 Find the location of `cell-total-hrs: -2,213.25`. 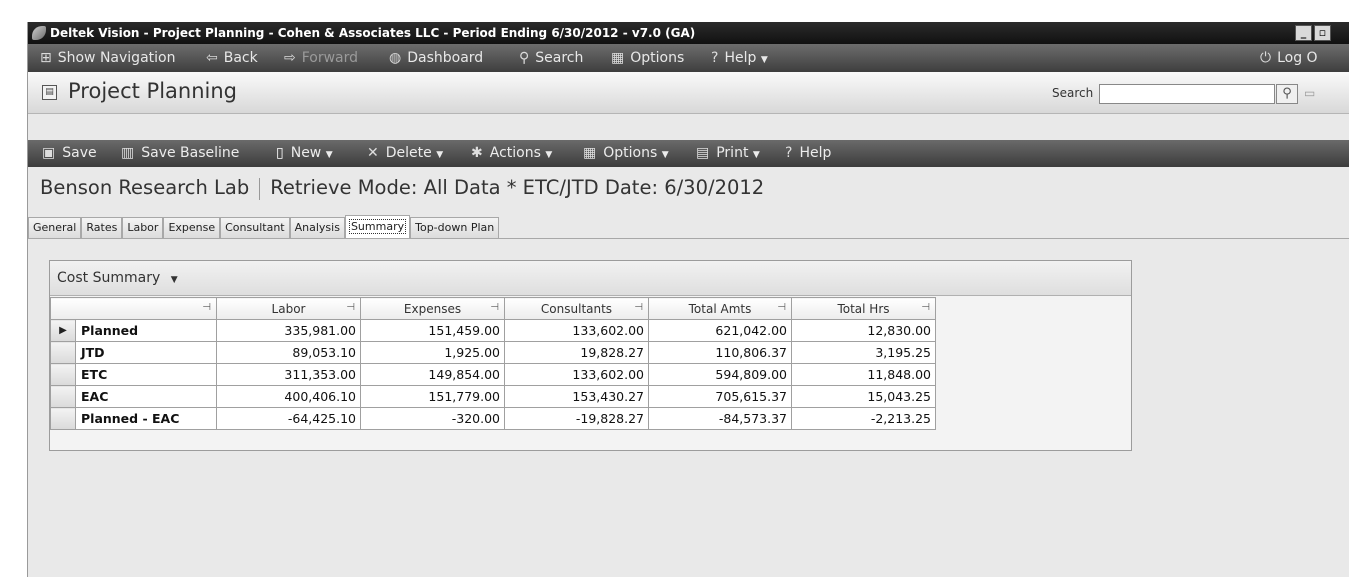

cell-total-hrs: -2,213.25 is located at coordinates (863, 418).